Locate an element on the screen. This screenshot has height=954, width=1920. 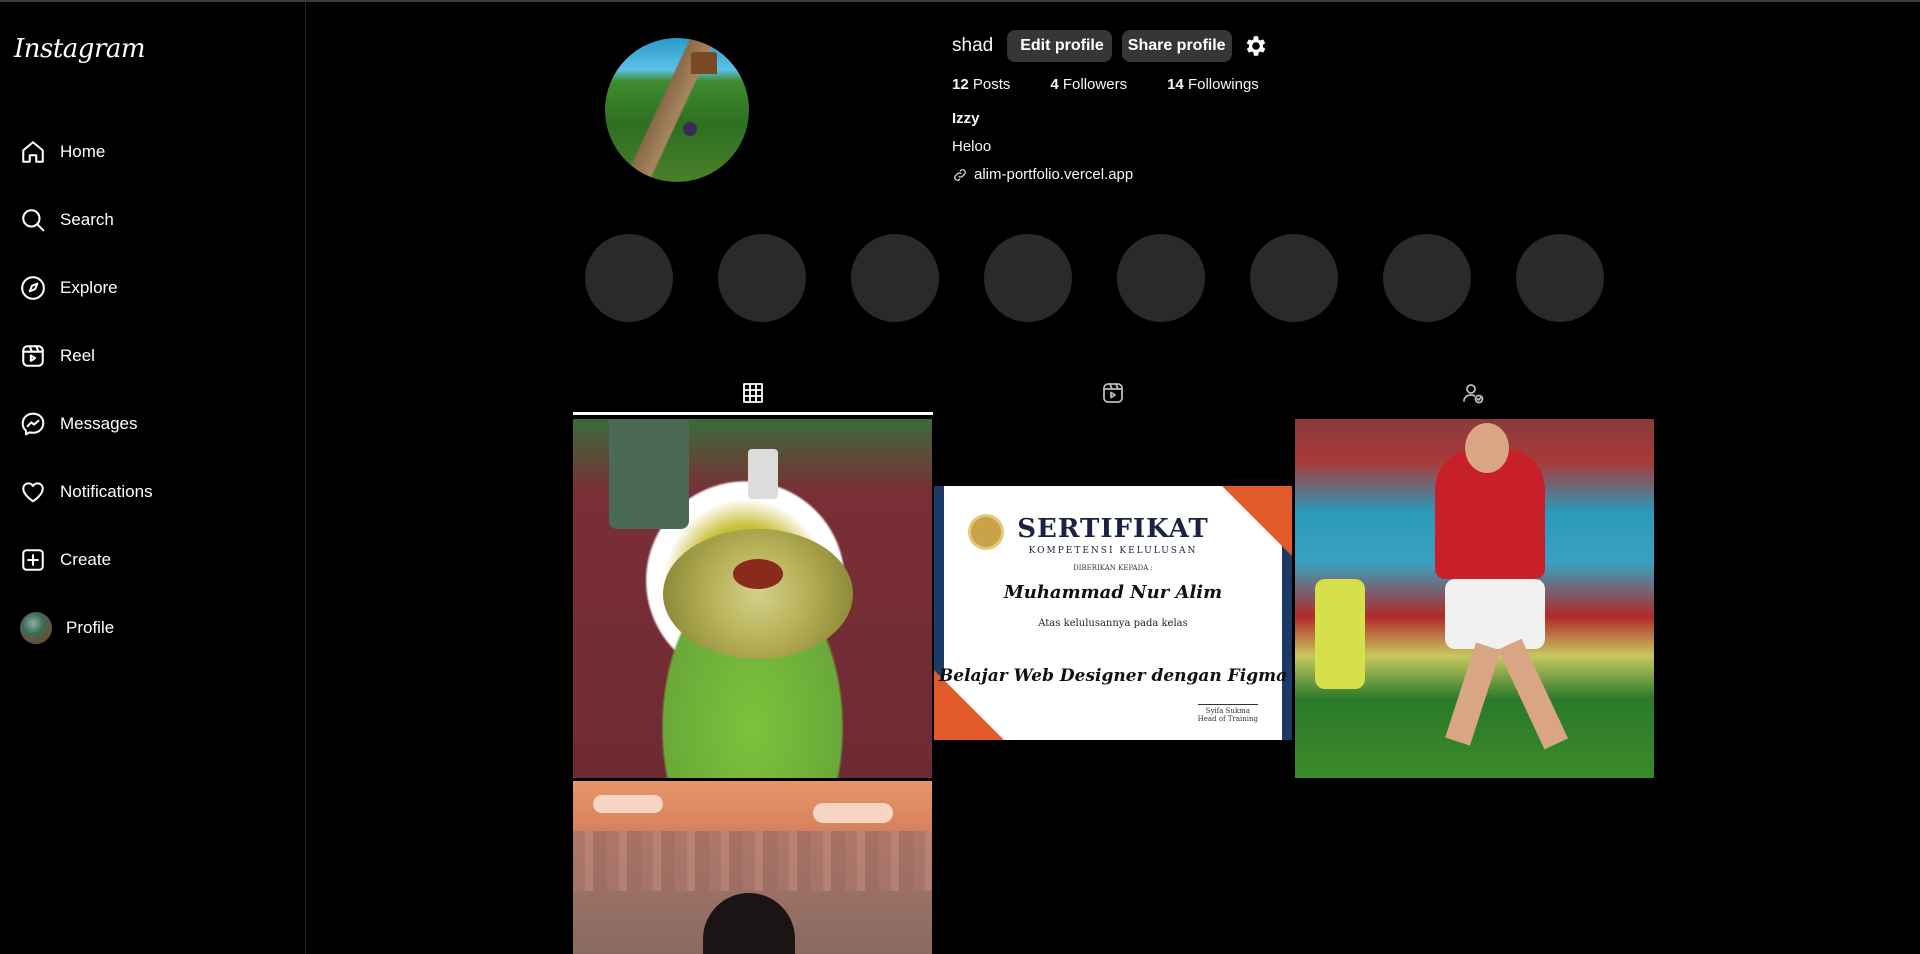
certificate-recipient: Muhammad Nur Alim is located at coordinates (1113, 592).